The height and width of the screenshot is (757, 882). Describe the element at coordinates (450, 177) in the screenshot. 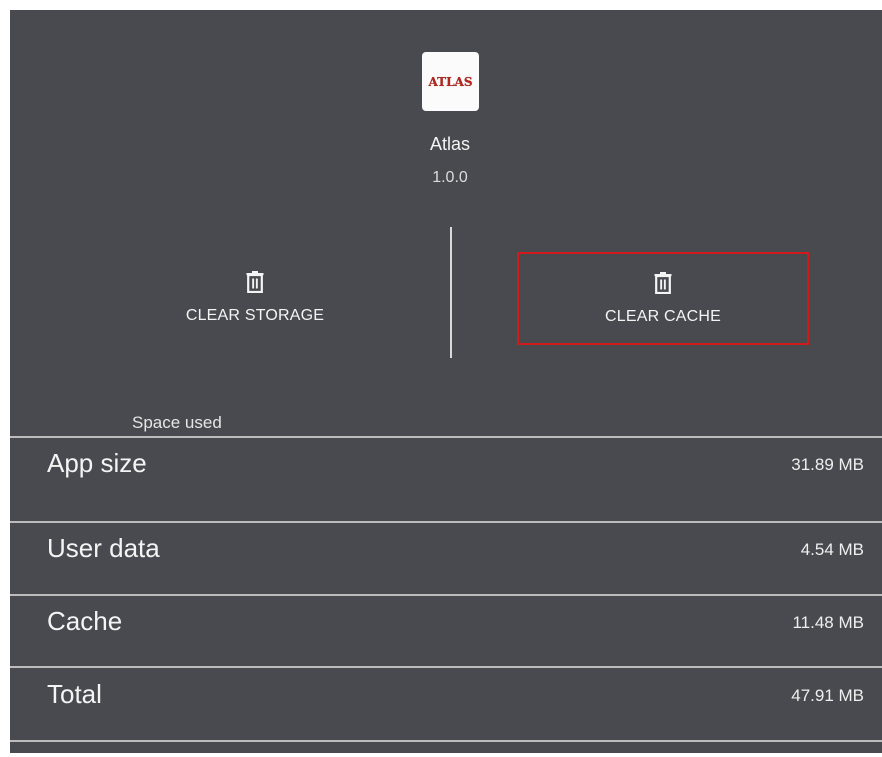

I see `app-version: 1.0.0` at that location.